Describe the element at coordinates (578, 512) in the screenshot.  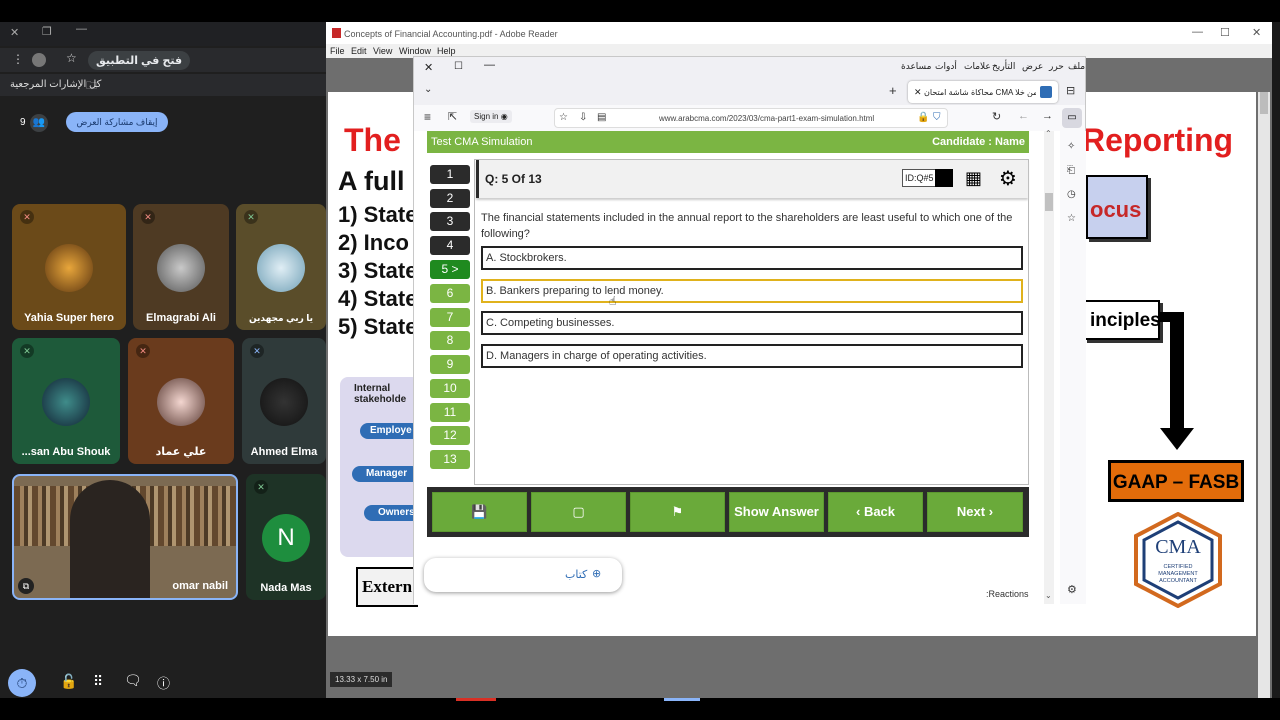
I see `note-button: ▢` at that location.